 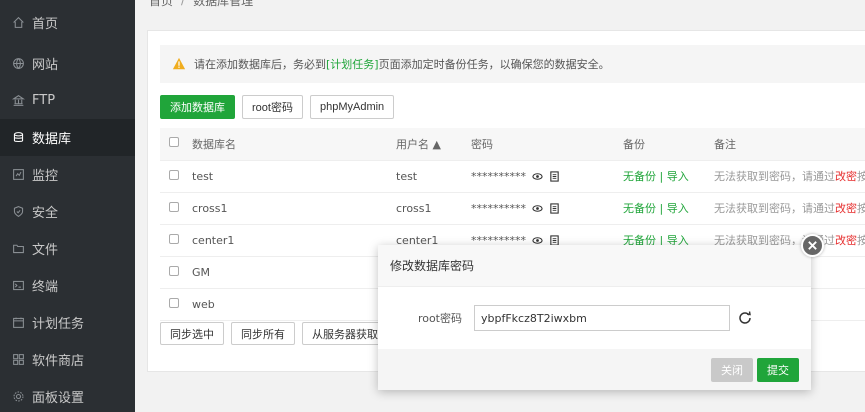 What do you see at coordinates (789, 144) in the screenshot?
I see `col-header-note: 备注` at bounding box center [789, 144].